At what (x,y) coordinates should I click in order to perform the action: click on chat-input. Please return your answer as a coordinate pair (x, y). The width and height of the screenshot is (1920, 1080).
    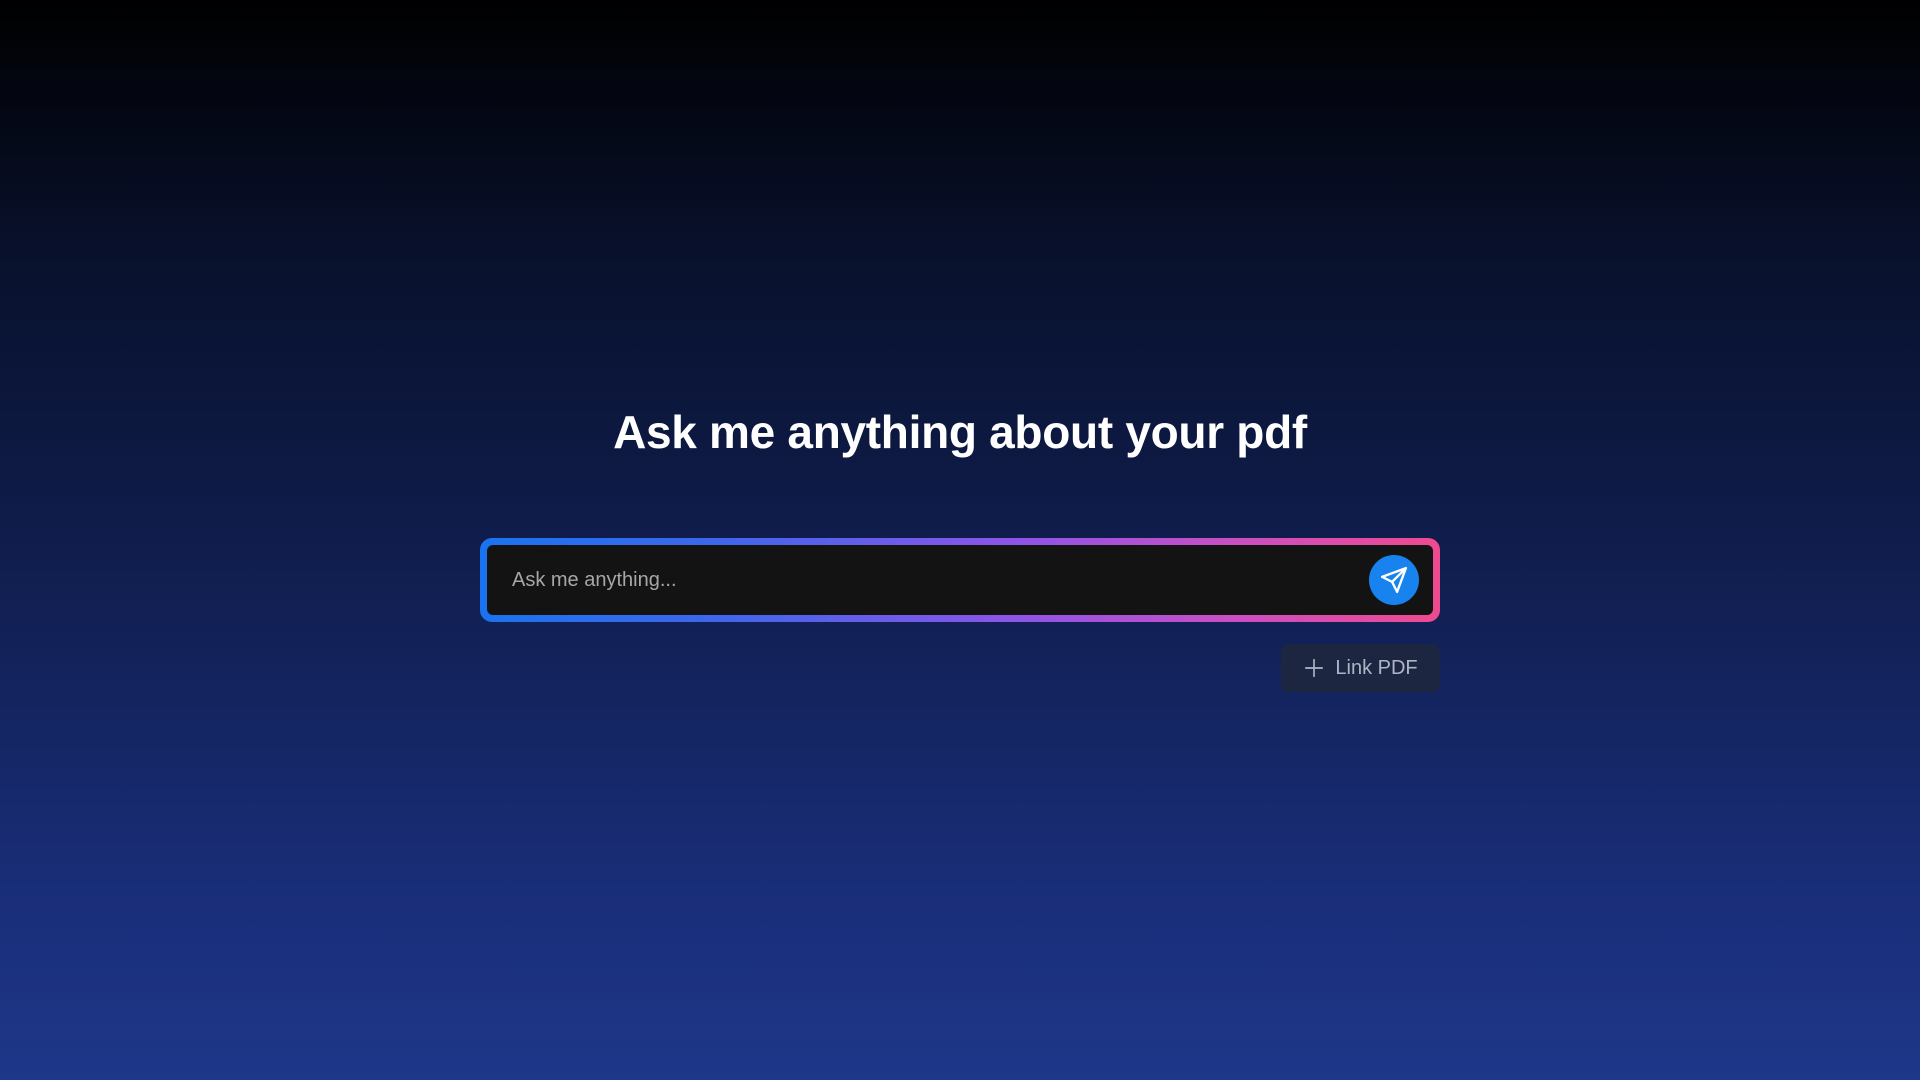
    Looking at the image, I should click on (917, 580).